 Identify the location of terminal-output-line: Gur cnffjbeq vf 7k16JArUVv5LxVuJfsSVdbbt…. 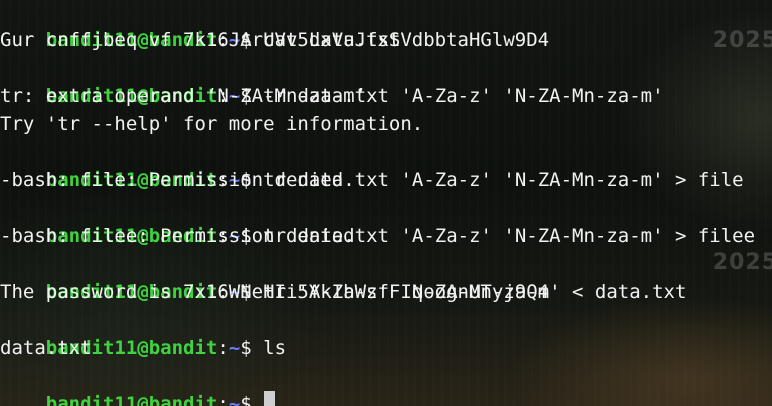
(275, 40).